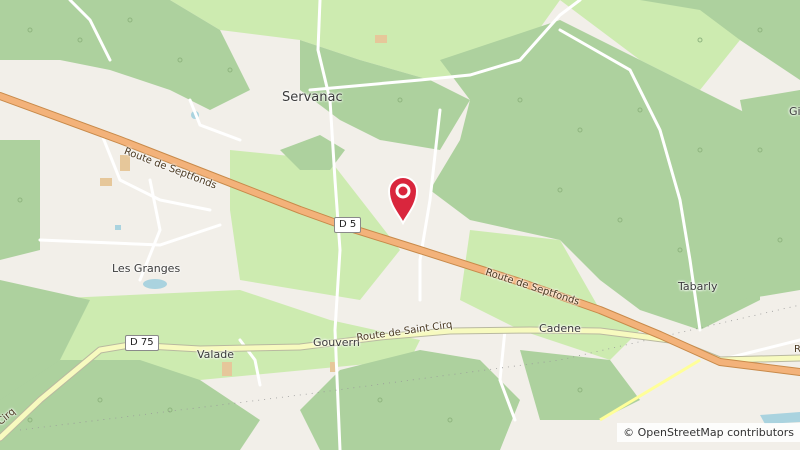 The height and width of the screenshot is (450, 800). What do you see at coordinates (560, 328) in the screenshot?
I see `place-label-cadene: Cadene` at bounding box center [560, 328].